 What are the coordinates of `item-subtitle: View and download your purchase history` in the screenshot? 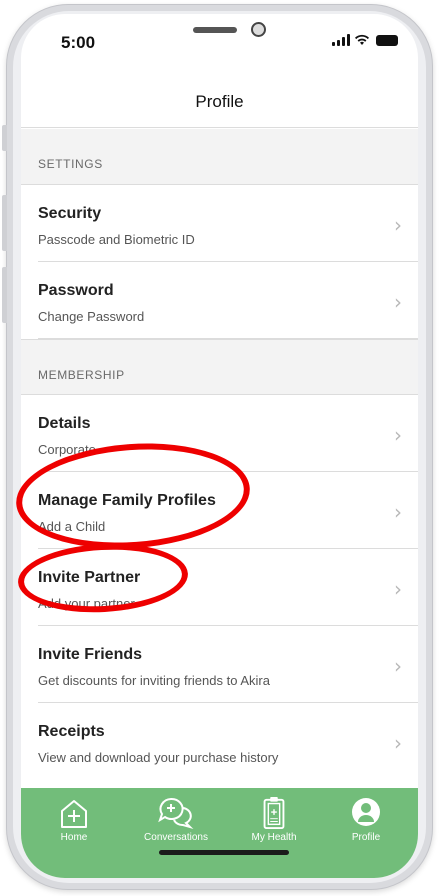 It's located at (158, 757).